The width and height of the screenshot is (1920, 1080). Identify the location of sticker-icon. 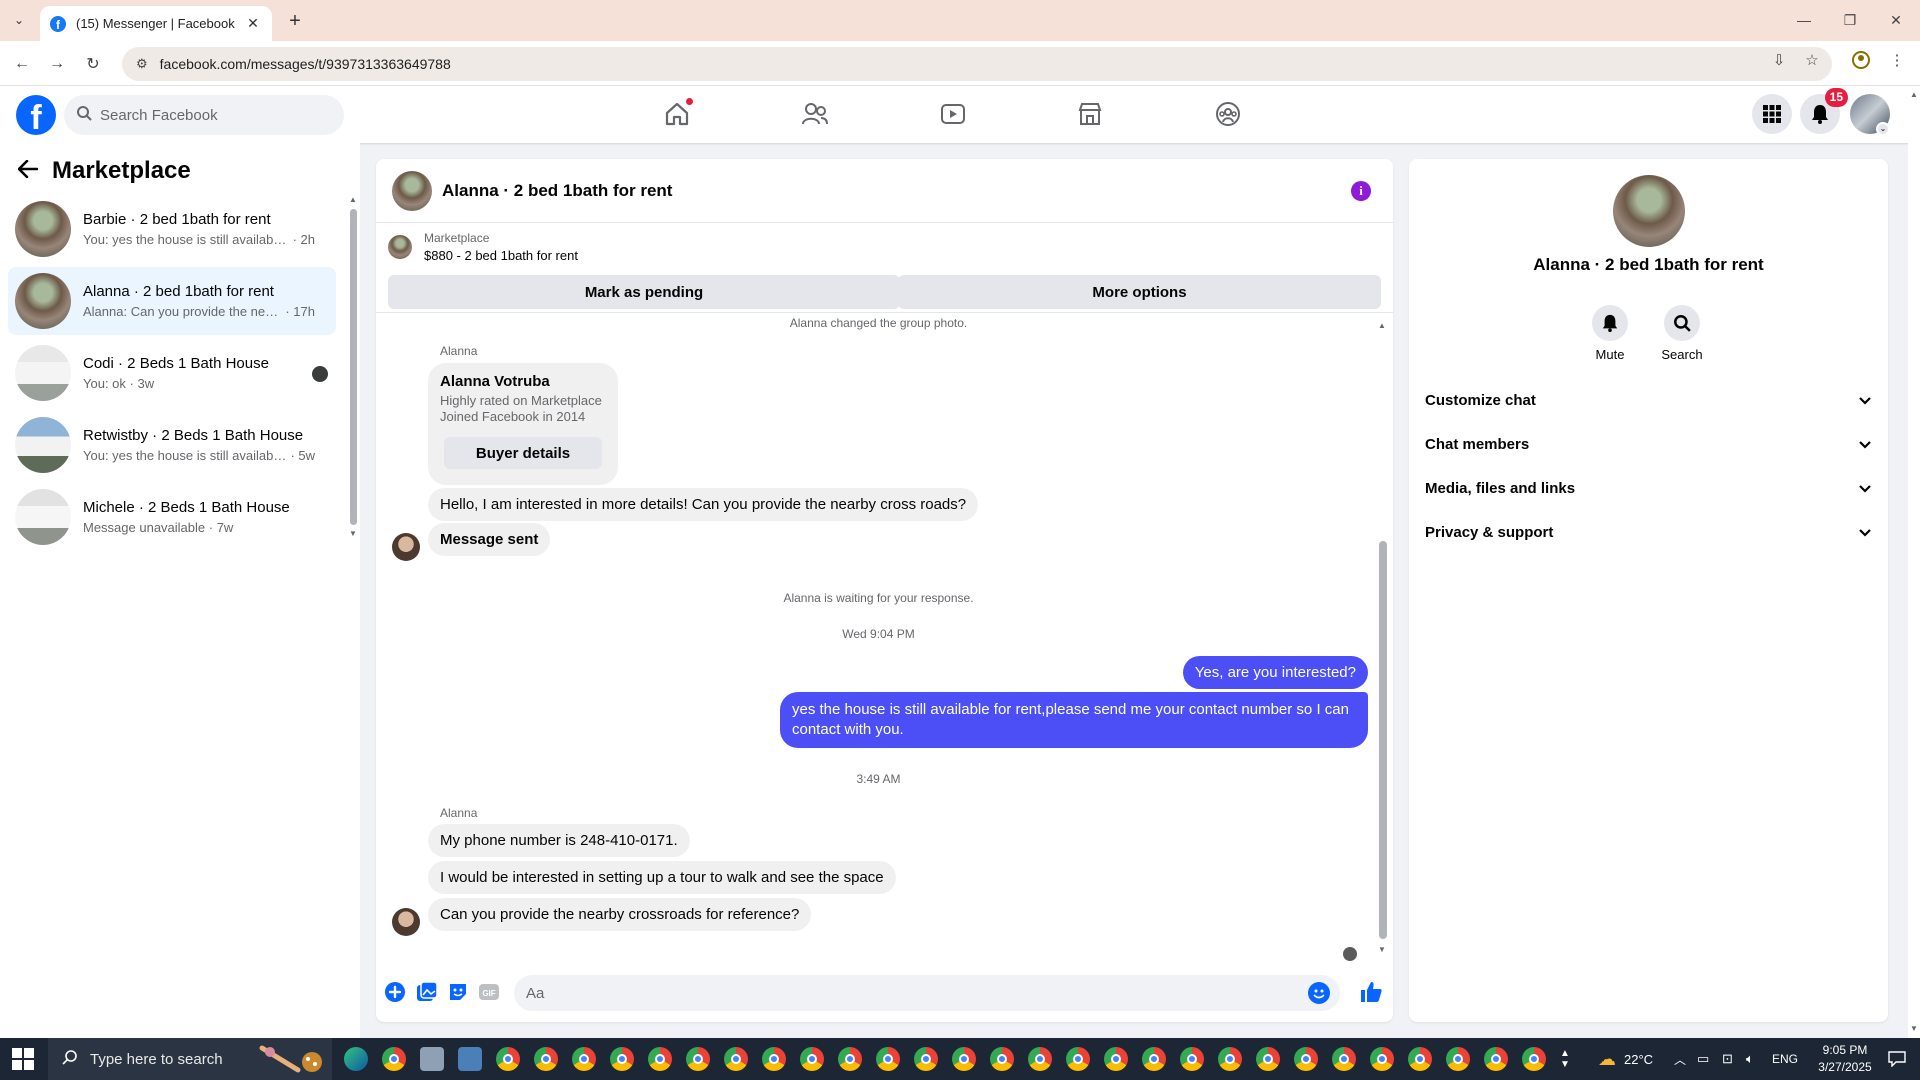
(458, 992).